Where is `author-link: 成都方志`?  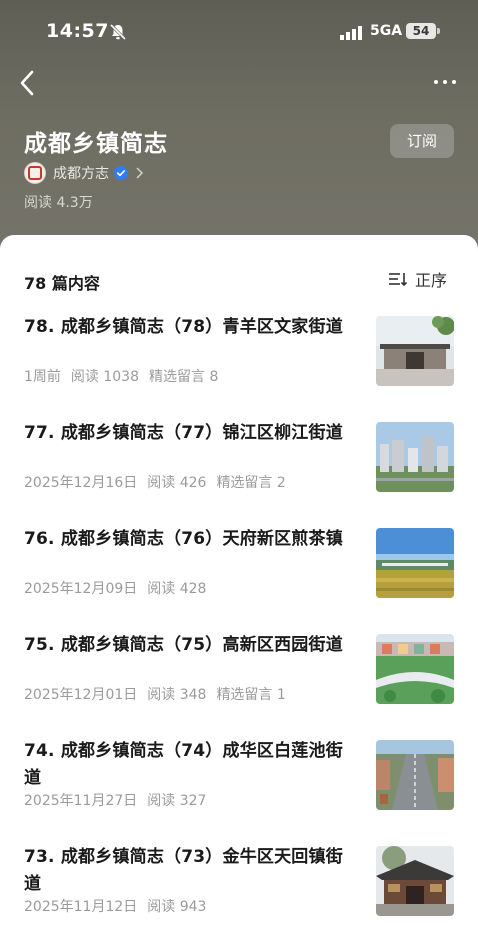 author-link: 成都方志 is located at coordinates (83, 173).